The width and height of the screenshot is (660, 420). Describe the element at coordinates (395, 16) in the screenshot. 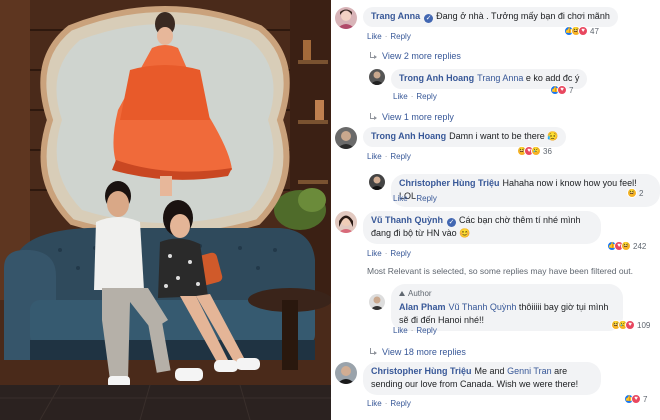

I see `author-name: Trang Anna` at that location.